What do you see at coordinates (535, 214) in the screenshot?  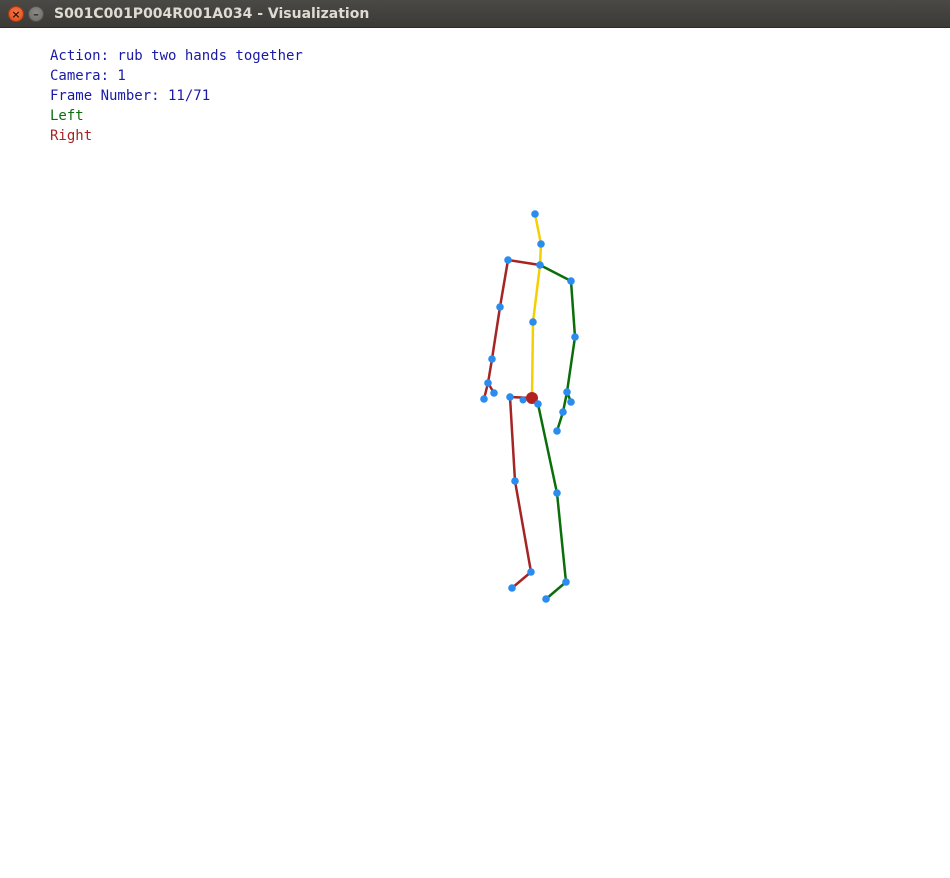 I see `joint-head` at bounding box center [535, 214].